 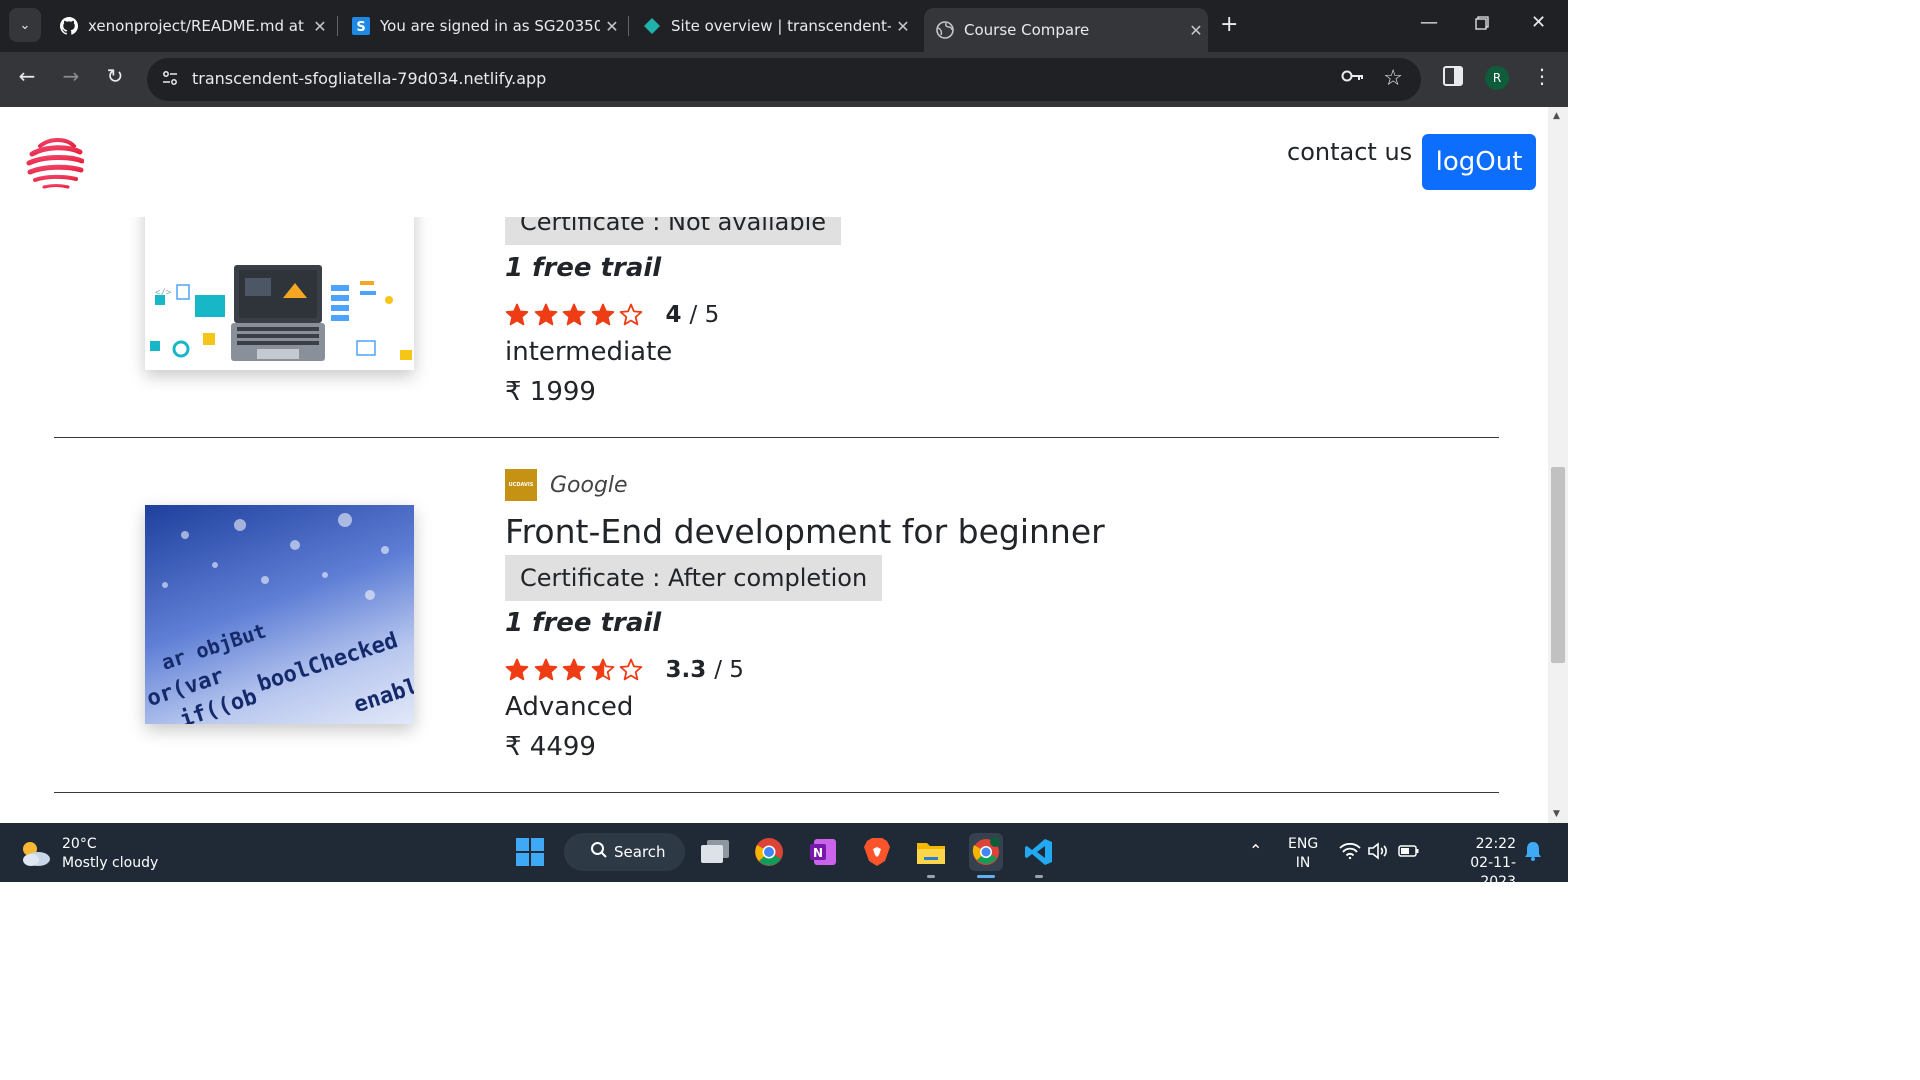 I want to click on course-provider: UCDAVIS Google, so click(x=566, y=485).